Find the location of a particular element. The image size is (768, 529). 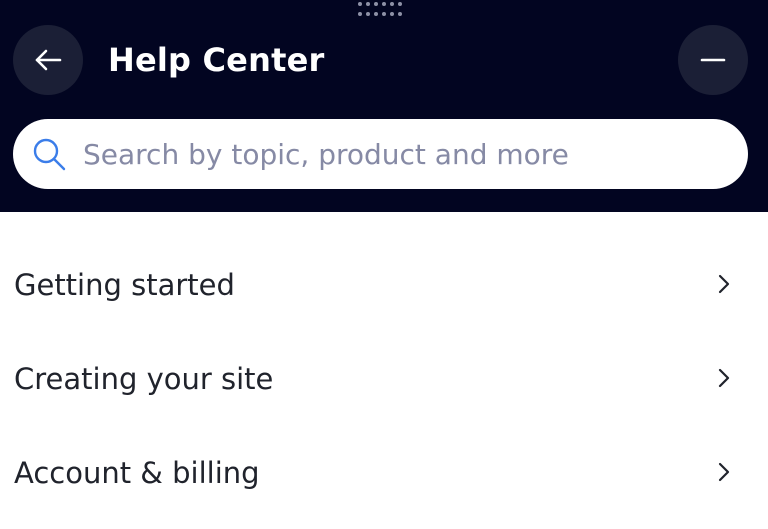

minus-icon is located at coordinates (713, 60).